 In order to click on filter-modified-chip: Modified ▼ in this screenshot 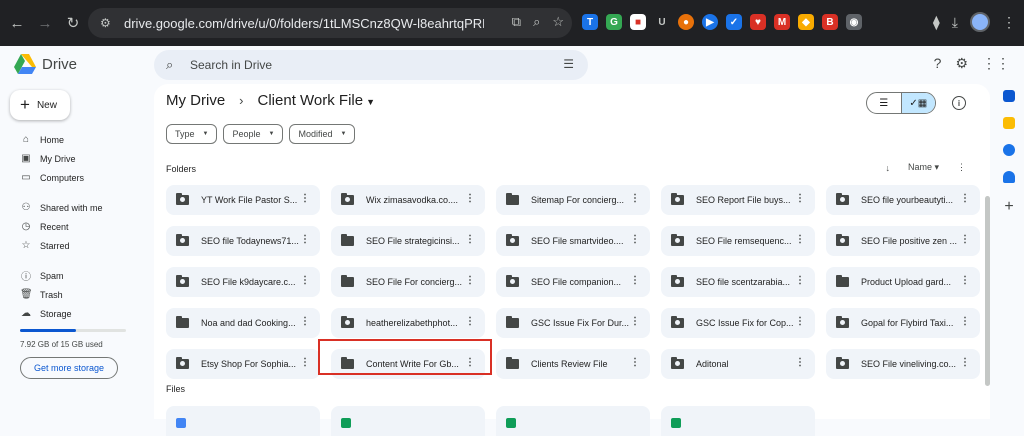, I will do `click(322, 134)`.